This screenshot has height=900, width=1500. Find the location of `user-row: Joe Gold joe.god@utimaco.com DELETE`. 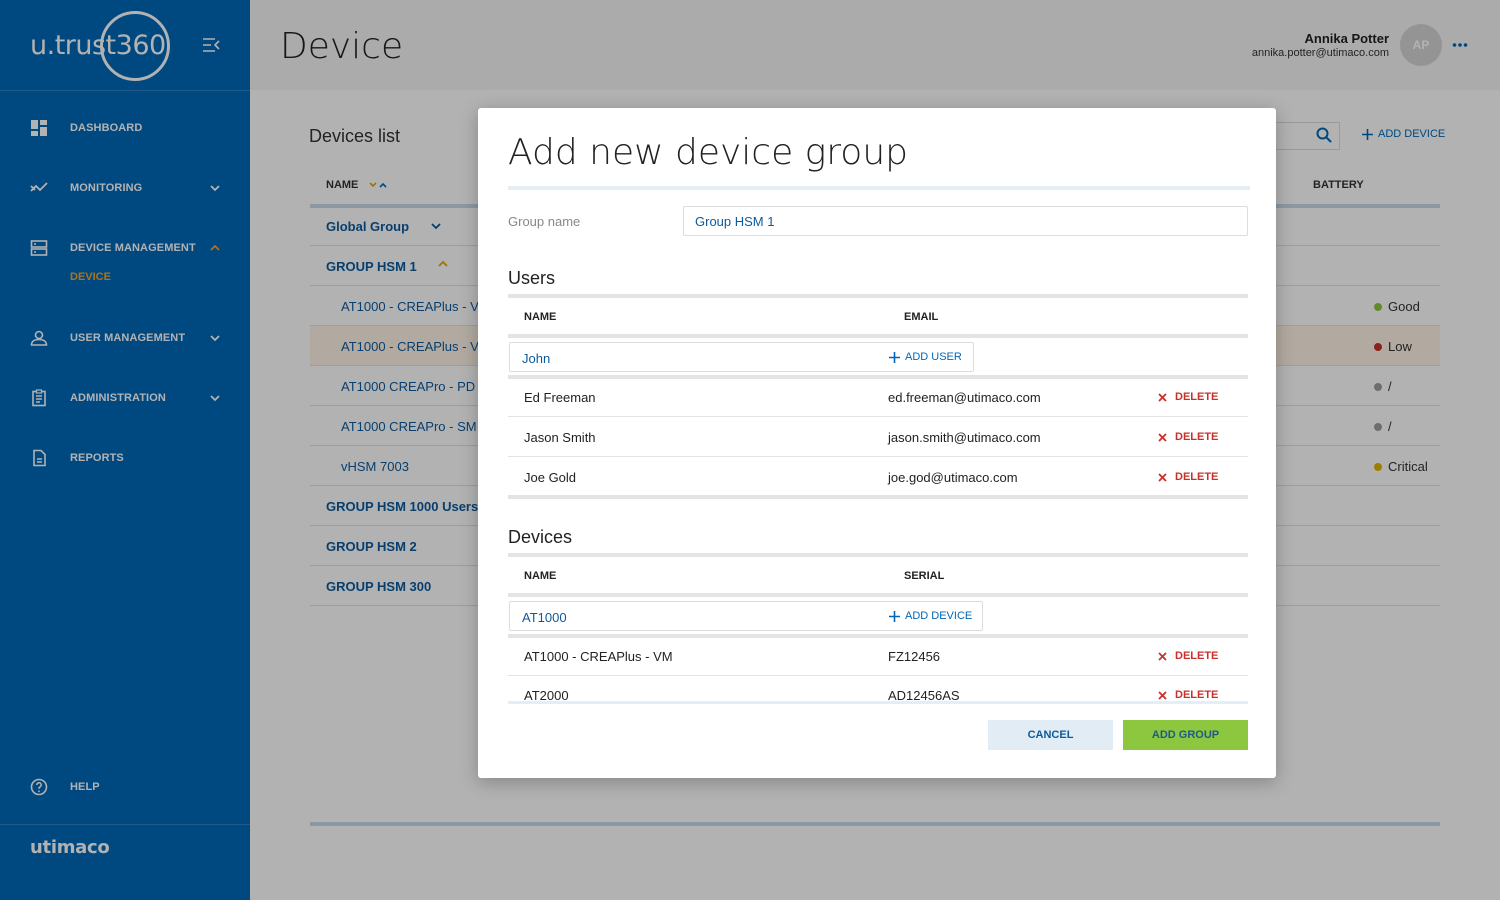

user-row: Joe Gold joe.god@utimaco.com DELETE is located at coordinates (878, 477).